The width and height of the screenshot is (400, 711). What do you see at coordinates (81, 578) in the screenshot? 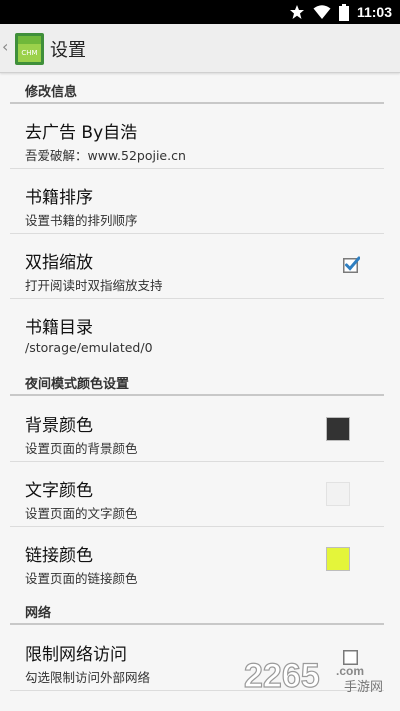
I see `pref-summary: 设置页面的链接颜色` at bounding box center [81, 578].